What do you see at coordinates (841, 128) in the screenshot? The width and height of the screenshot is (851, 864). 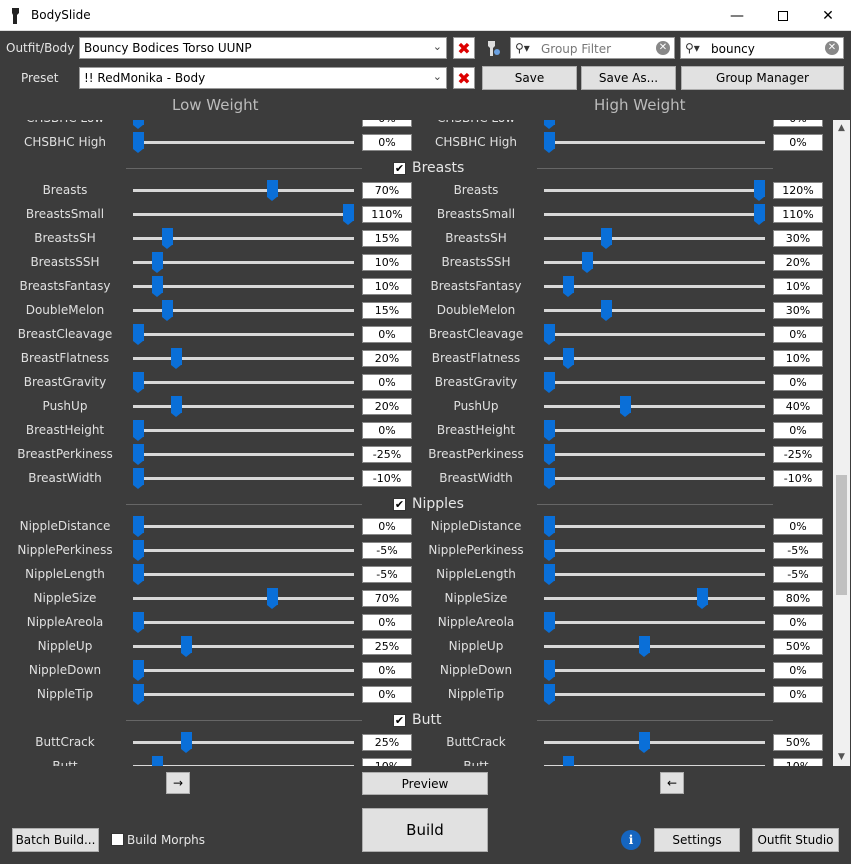 I see `scroll-up-arrow-icon: ▲` at bounding box center [841, 128].